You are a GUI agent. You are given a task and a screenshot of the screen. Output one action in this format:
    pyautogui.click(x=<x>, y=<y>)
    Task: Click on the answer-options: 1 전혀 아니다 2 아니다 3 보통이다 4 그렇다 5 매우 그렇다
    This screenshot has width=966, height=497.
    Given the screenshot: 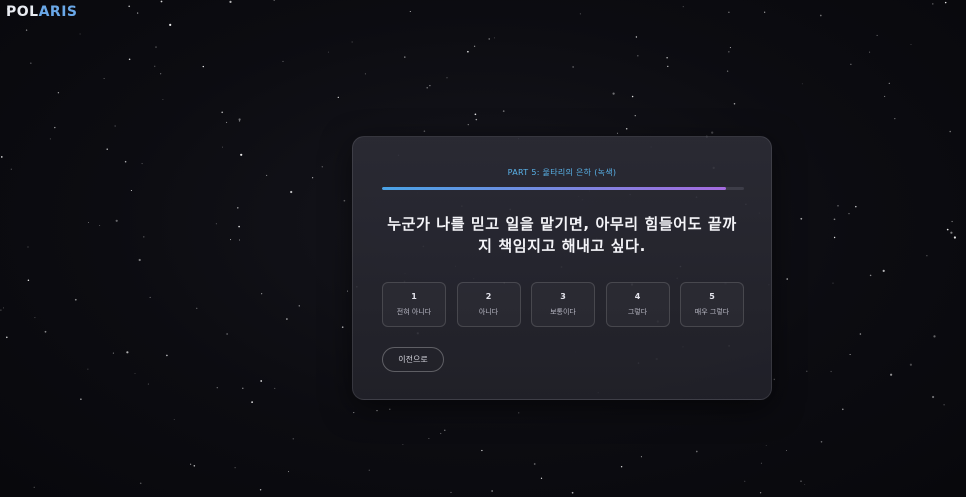 What is the action you would take?
    pyautogui.click(x=563, y=304)
    